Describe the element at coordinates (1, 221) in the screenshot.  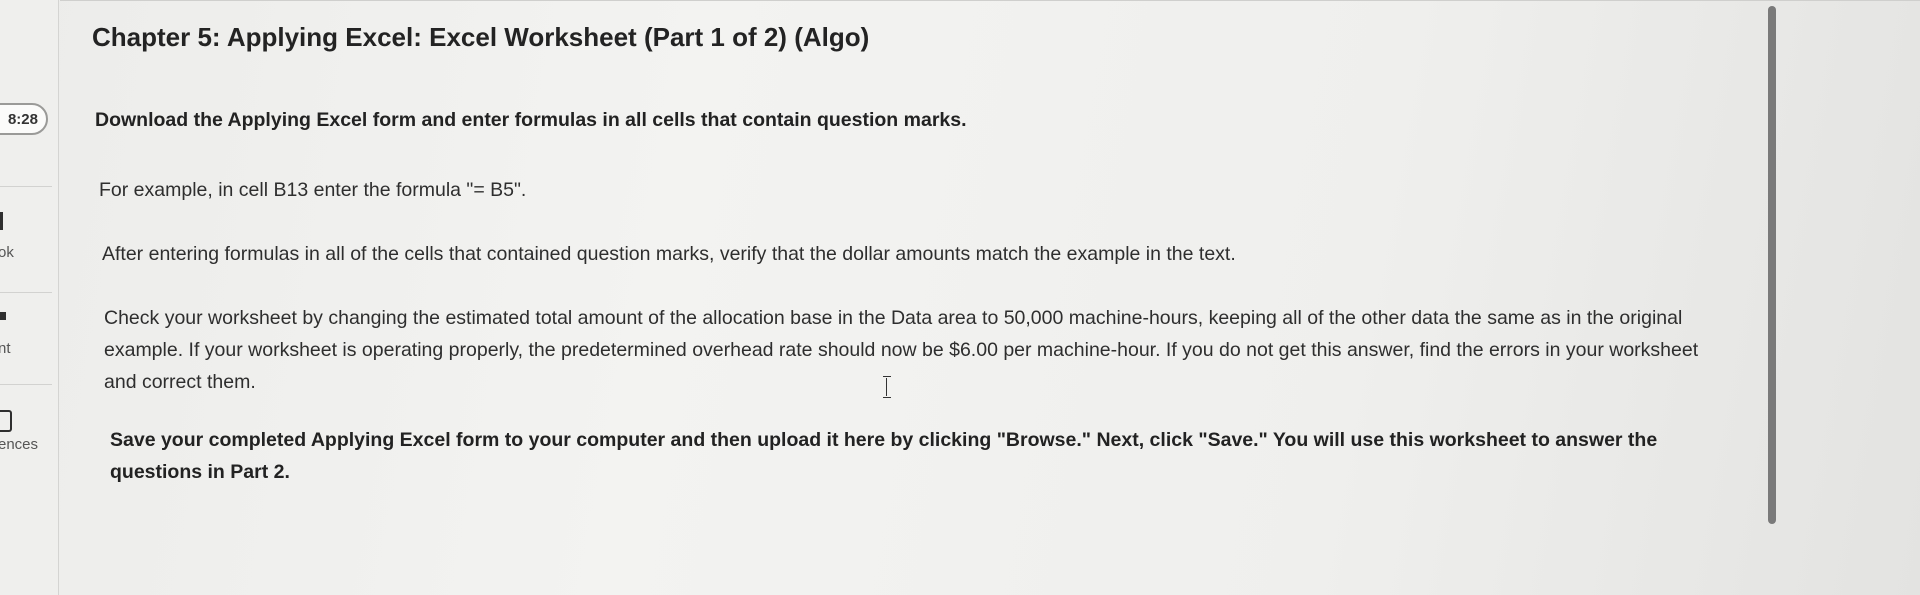
I see `book-icon` at that location.